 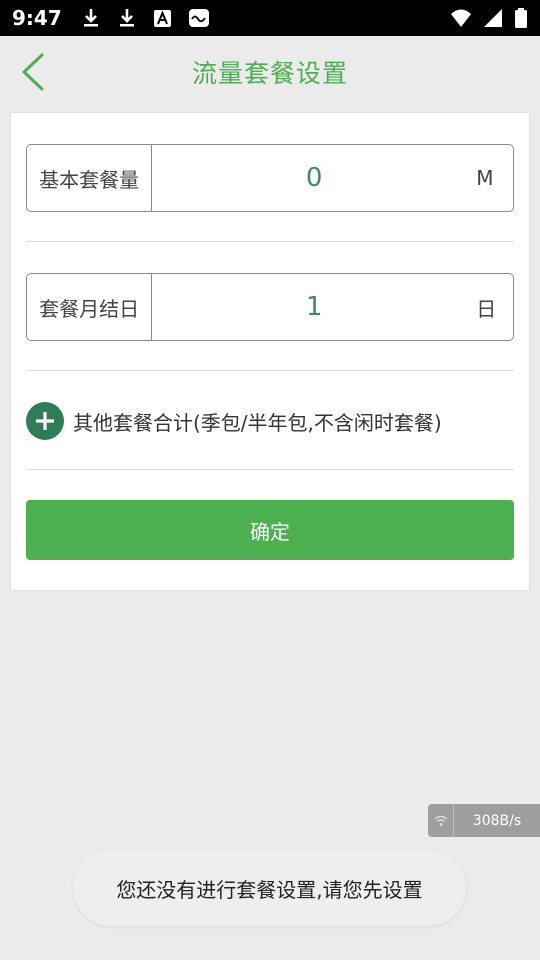 I want to click on back-button, so click(x=32, y=72).